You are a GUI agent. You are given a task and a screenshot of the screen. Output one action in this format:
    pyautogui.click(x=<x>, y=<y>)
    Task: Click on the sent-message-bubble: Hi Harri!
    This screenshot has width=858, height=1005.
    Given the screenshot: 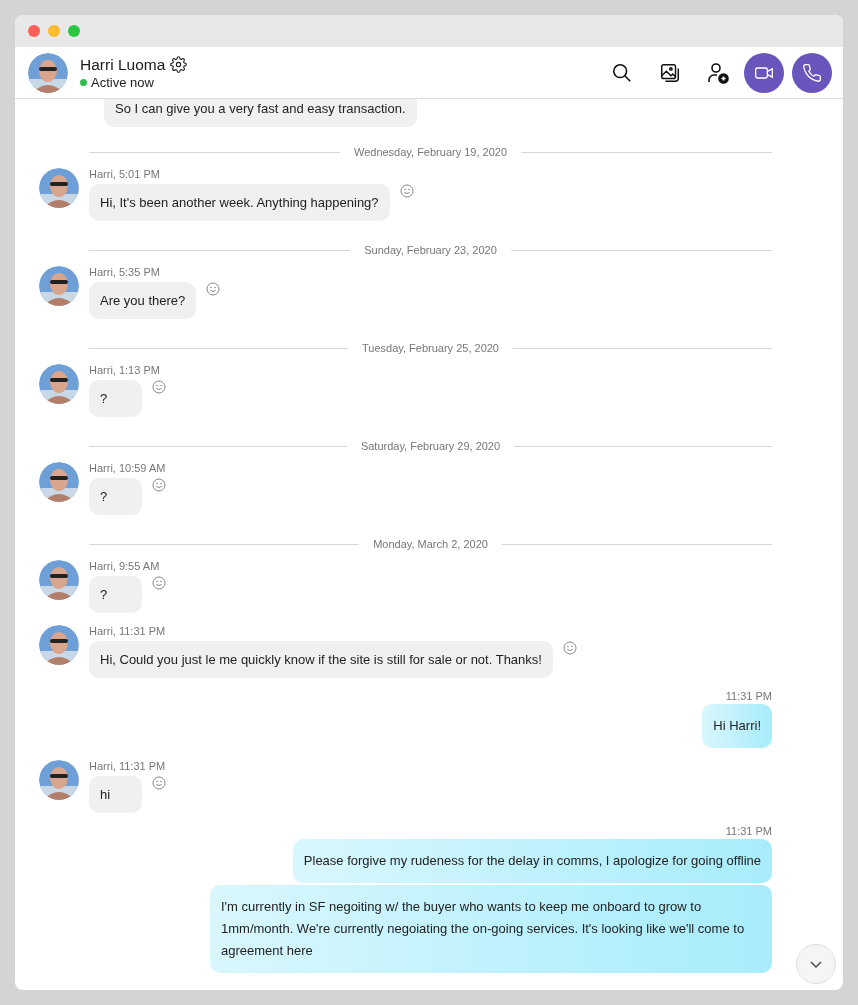 What is the action you would take?
    pyautogui.click(x=737, y=726)
    